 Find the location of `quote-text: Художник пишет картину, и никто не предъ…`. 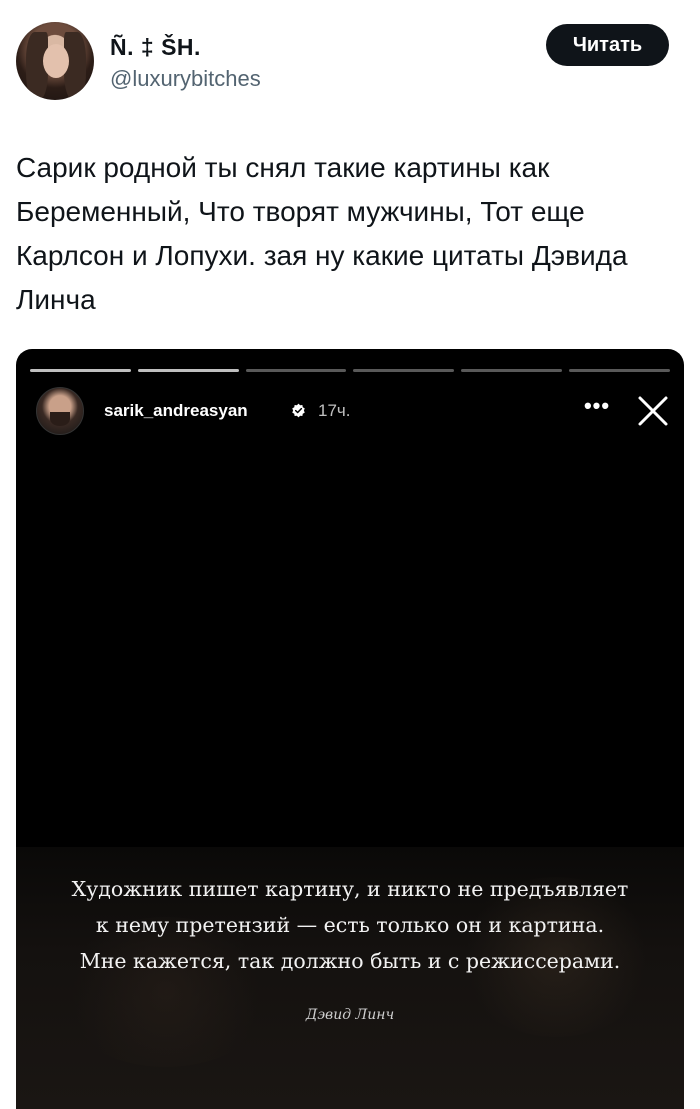

quote-text: Художник пишет картину, и никто не предъ… is located at coordinates (350, 925).